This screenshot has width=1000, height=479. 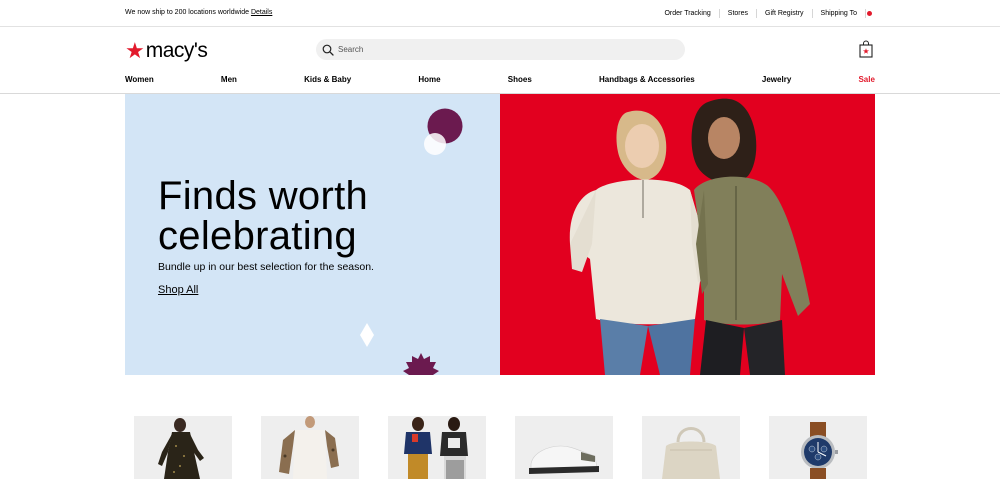 I want to click on macys-logo: ★ macy's, so click(x=166, y=50).